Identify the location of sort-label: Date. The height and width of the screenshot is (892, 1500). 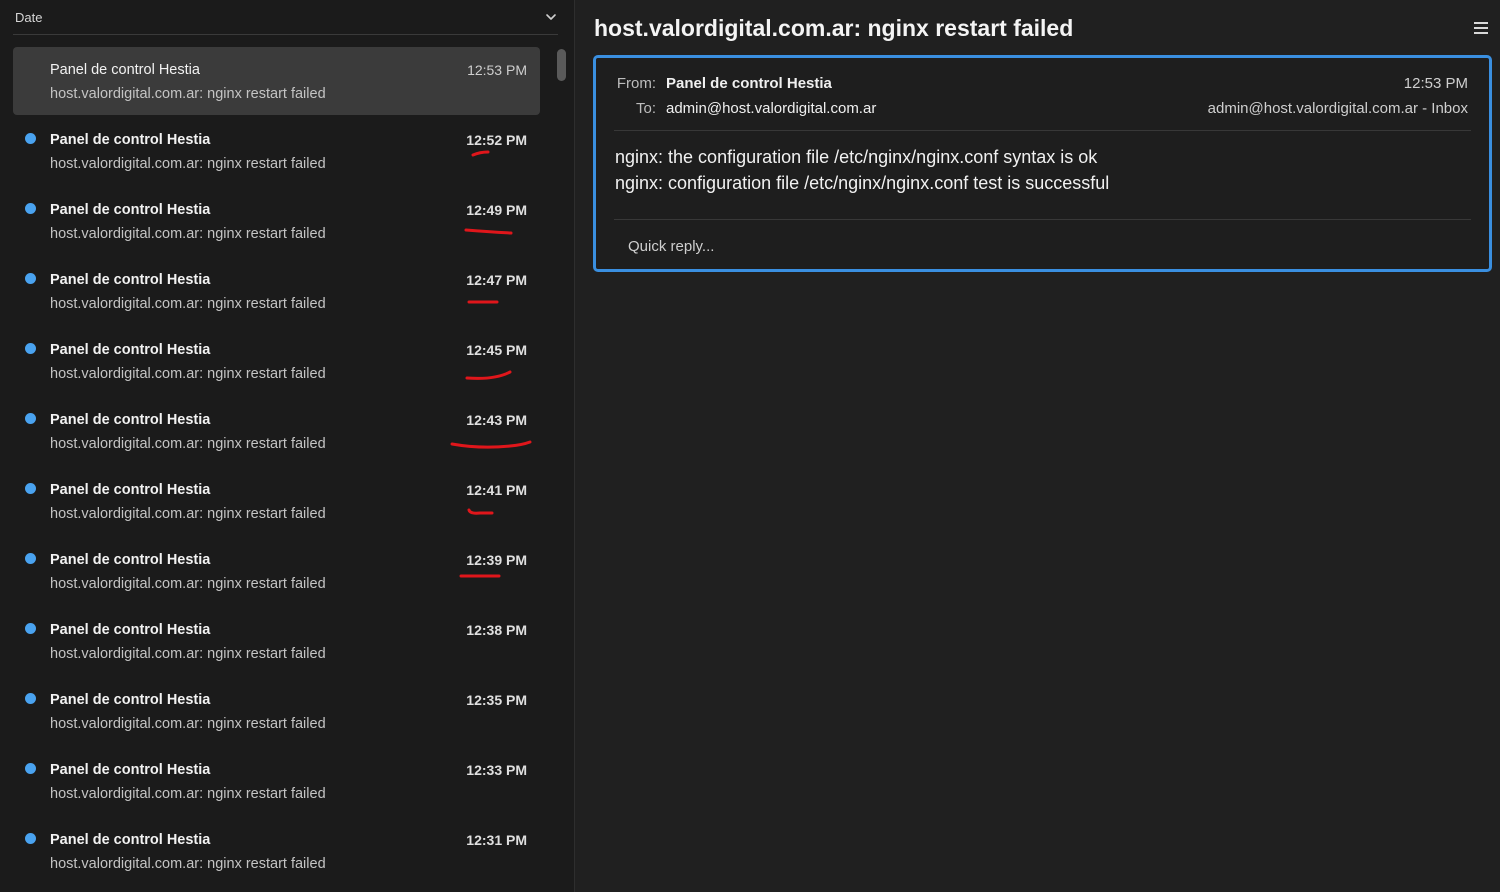
(29, 17).